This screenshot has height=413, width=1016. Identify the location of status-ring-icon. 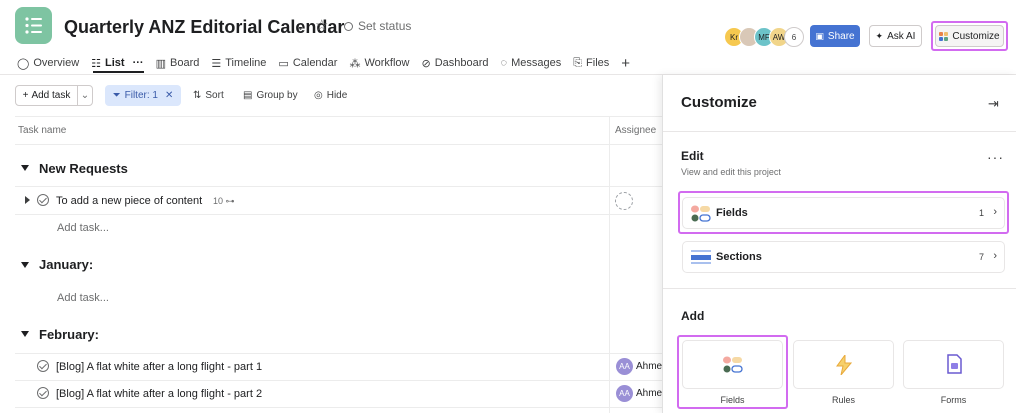
(348, 26).